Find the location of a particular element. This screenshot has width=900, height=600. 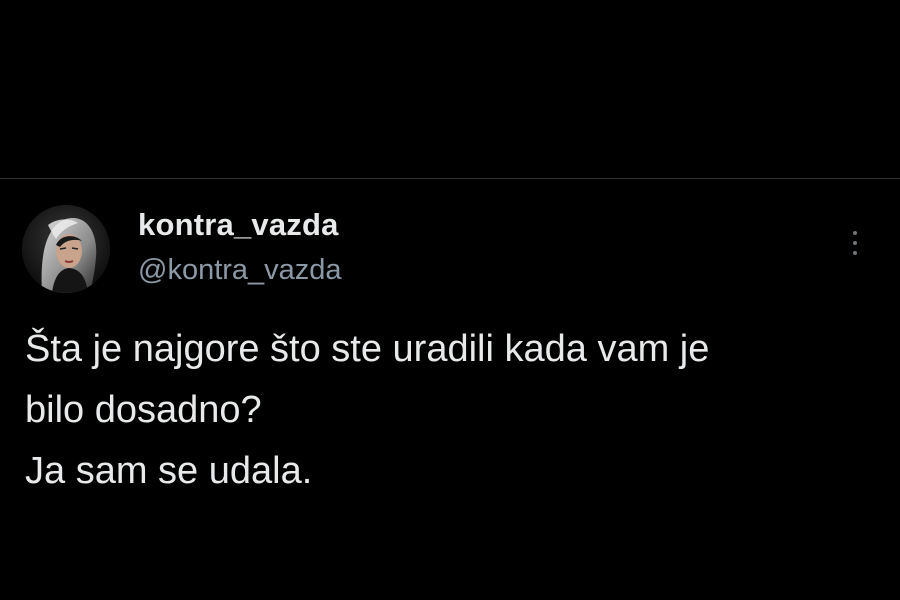

avatar is located at coordinates (66, 249).